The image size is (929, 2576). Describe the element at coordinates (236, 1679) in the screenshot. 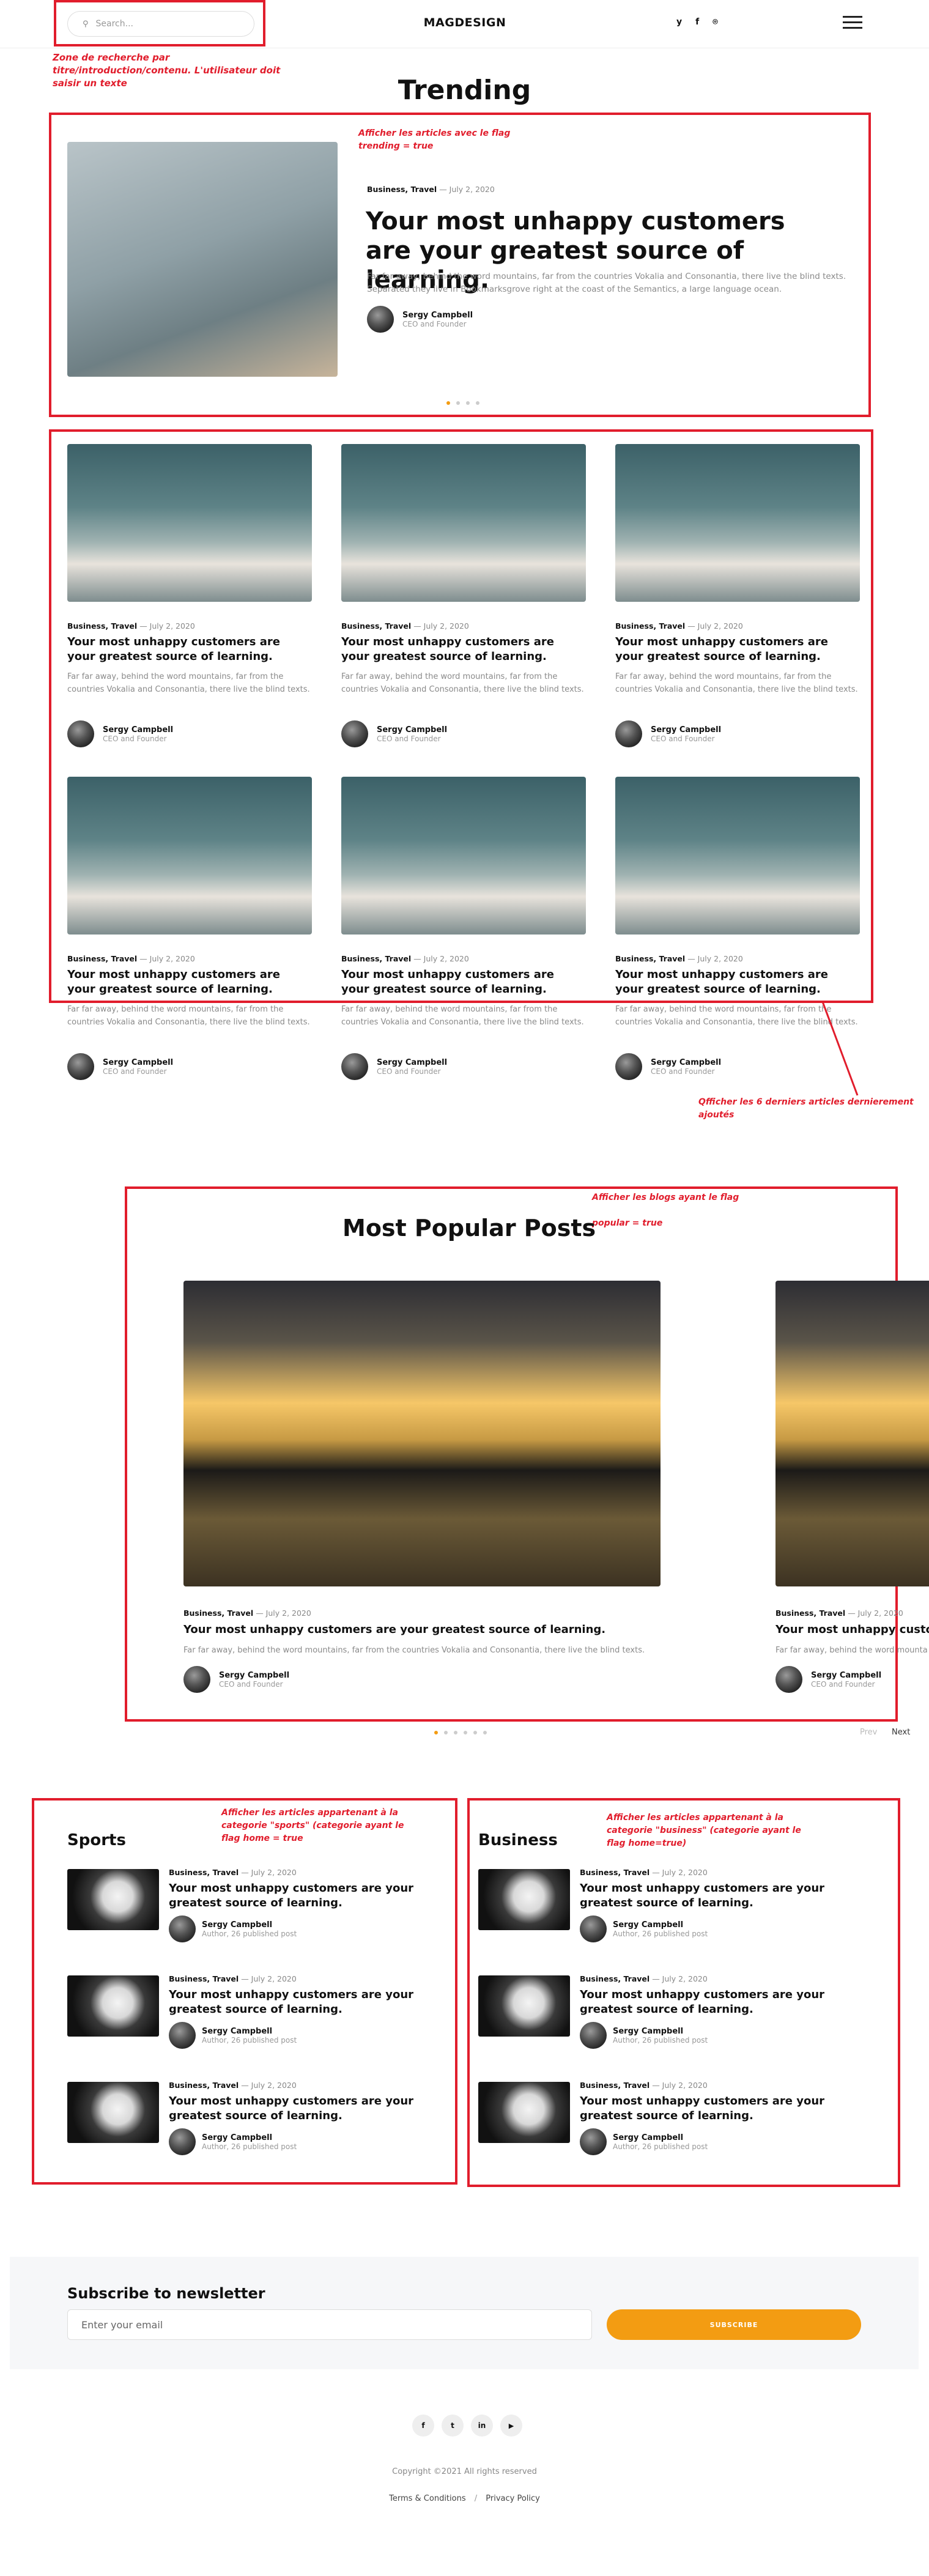

I see `popular-author: Sergy Campbell CEO and Founder` at that location.